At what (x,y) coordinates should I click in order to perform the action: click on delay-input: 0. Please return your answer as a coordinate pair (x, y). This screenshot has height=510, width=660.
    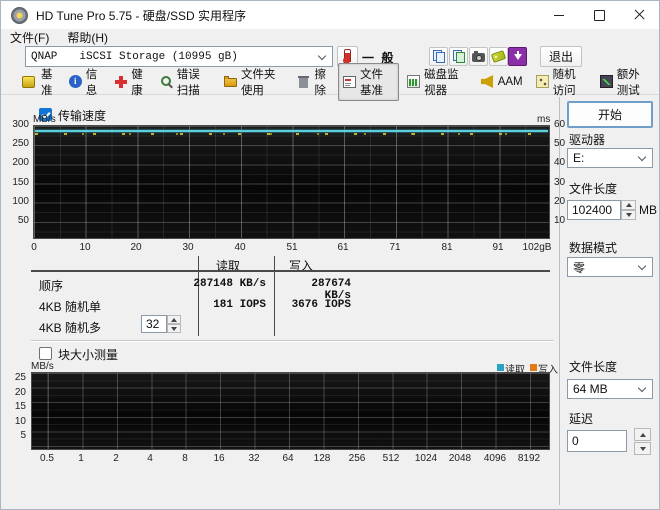
    Looking at the image, I should click on (597, 441).